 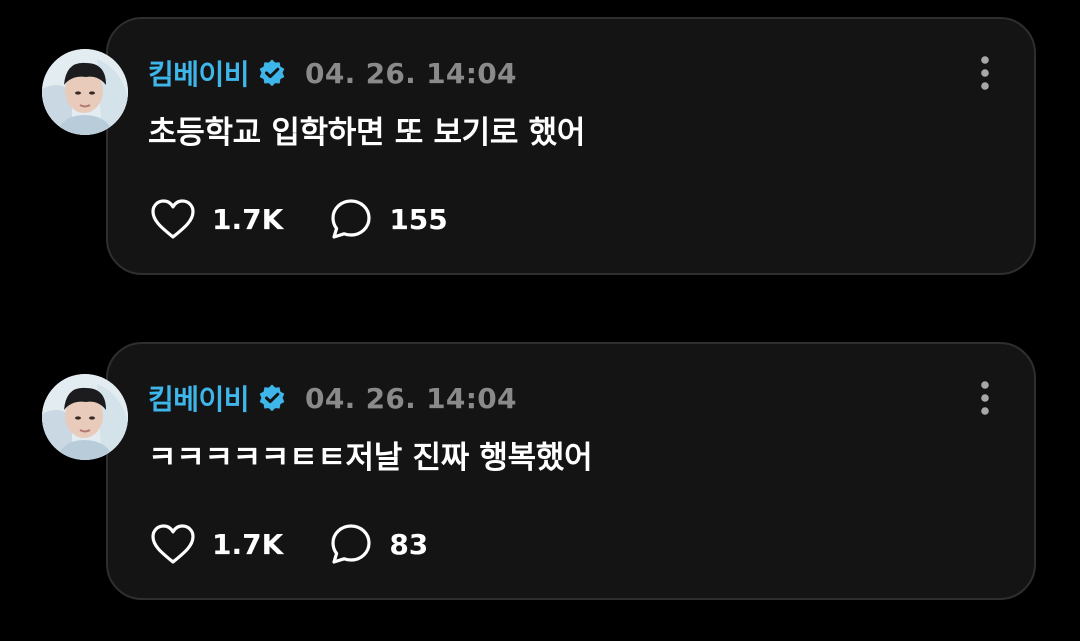 What do you see at coordinates (388, 219) in the screenshot?
I see `comment-button: 155` at bounding box center [388, 219].